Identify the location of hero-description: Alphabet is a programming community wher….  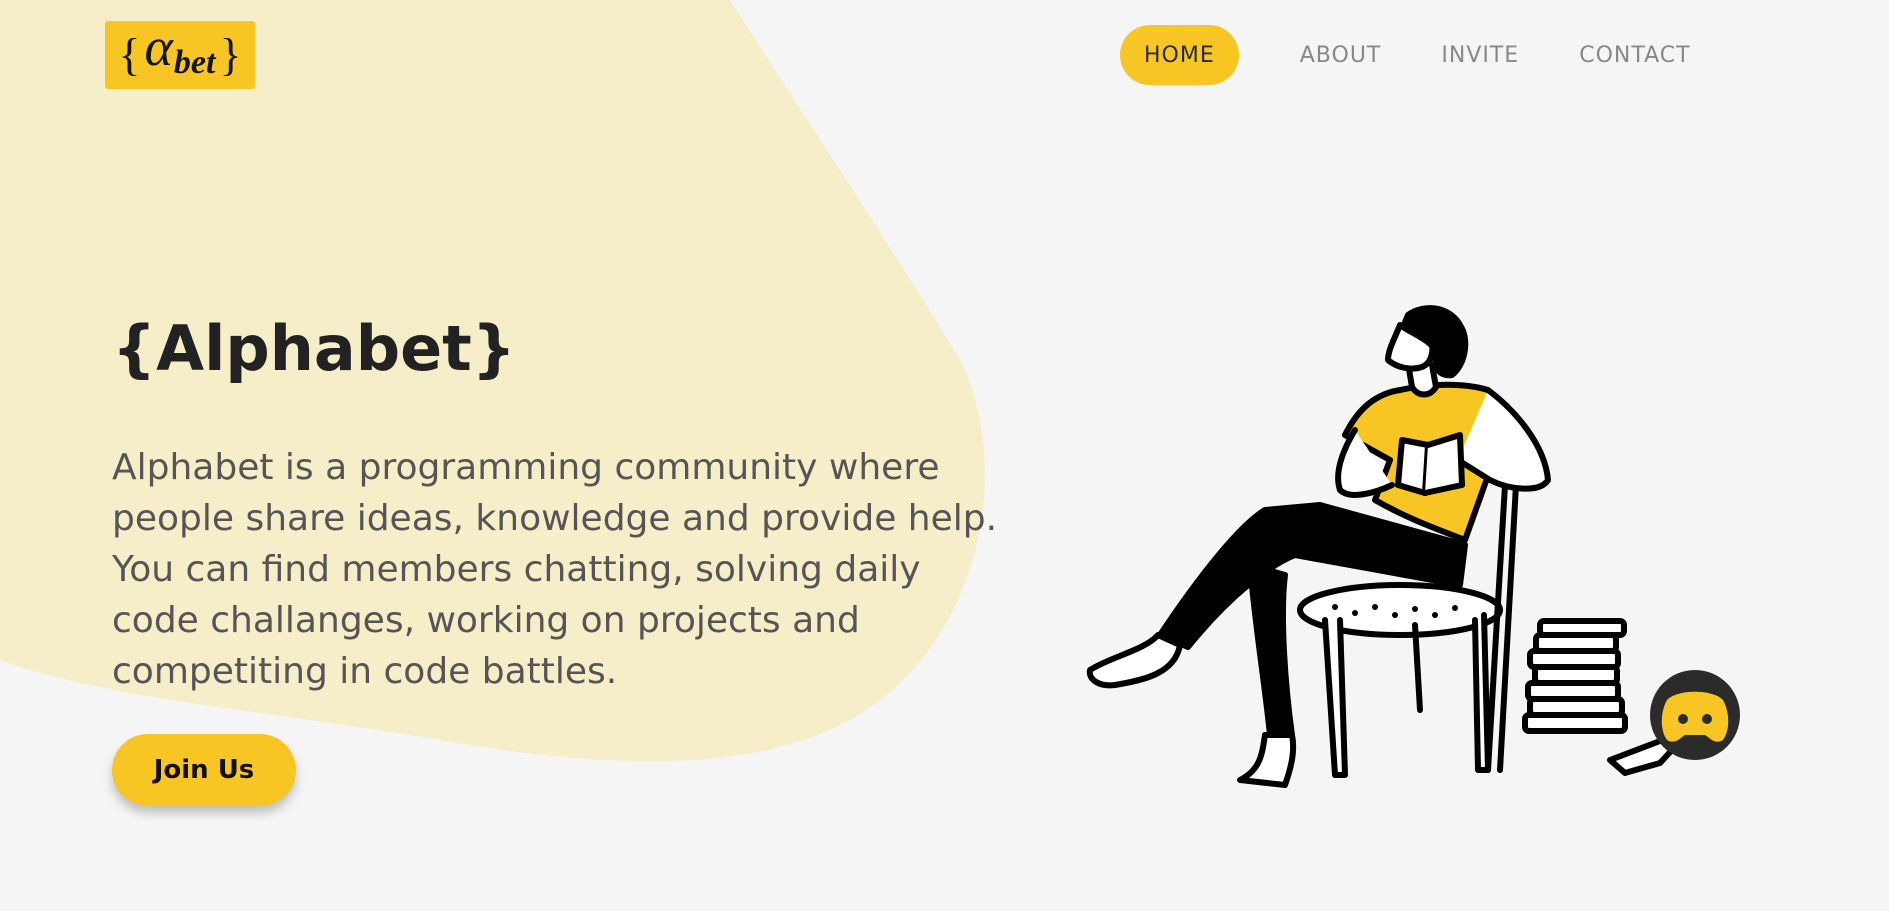
(572, 569).